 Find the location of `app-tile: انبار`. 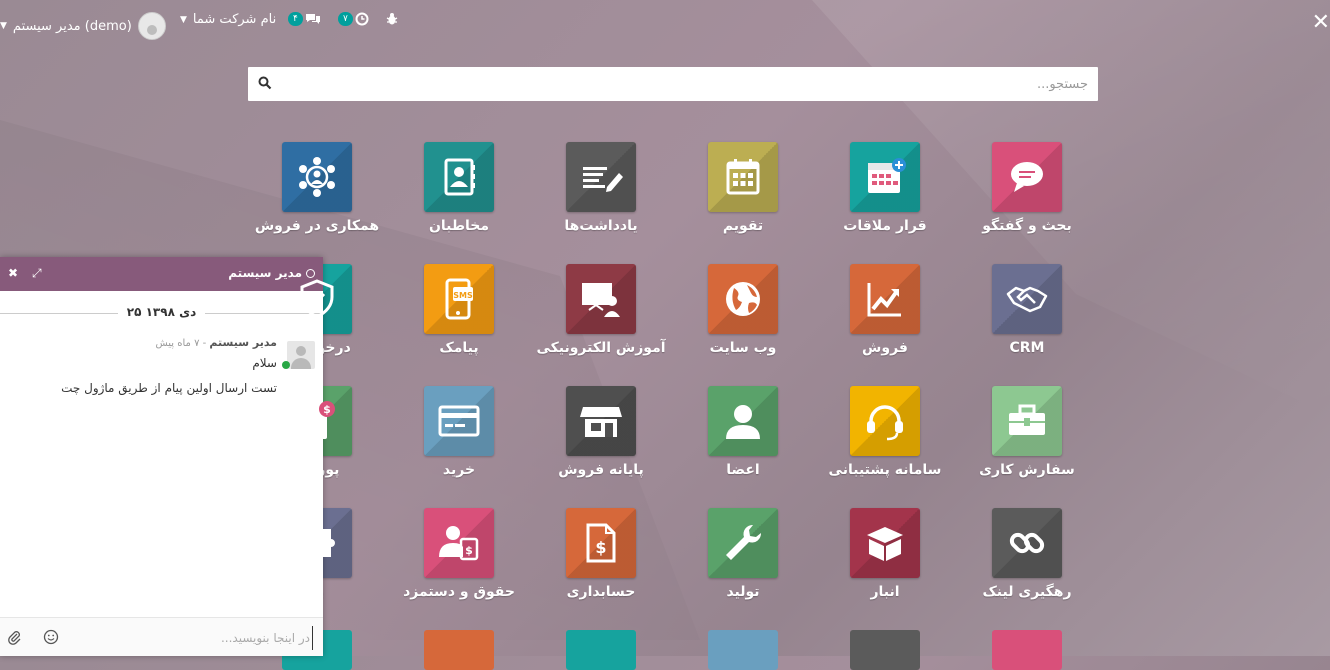

app-tile: انبار is located at coordinates (885, 554).